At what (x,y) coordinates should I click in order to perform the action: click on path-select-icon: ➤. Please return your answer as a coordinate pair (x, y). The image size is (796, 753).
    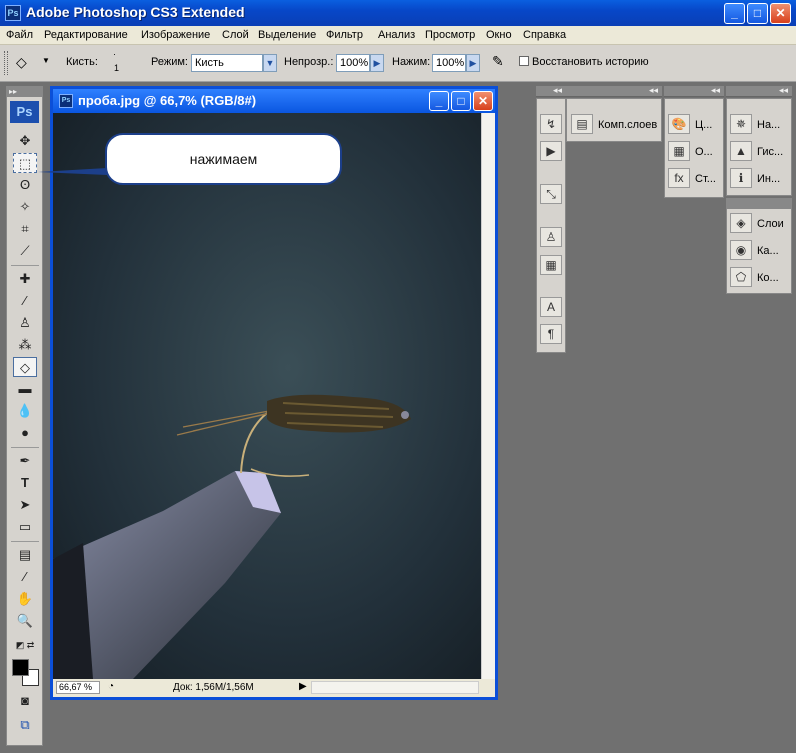
    Looking at the image, I should click on (25, 505).